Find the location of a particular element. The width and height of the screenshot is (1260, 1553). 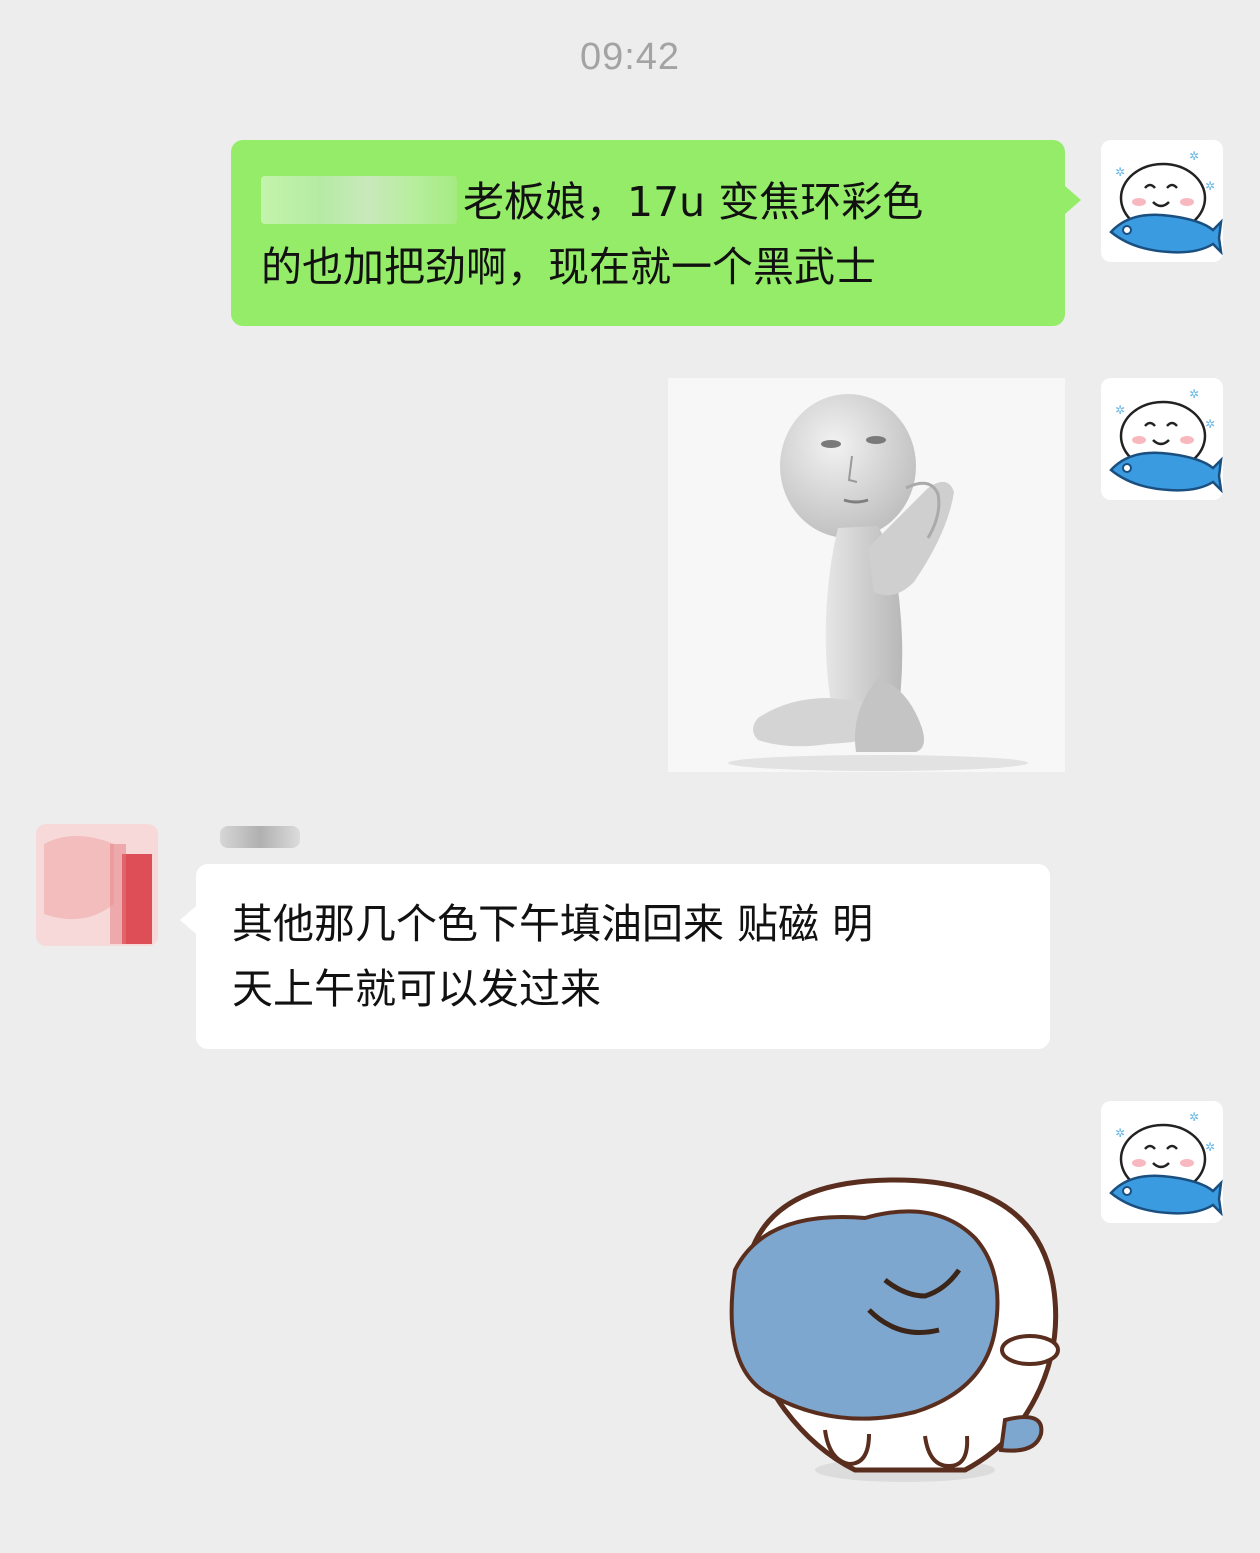

kneeling-praying-figure-icon is located at coordinates (866, 575).